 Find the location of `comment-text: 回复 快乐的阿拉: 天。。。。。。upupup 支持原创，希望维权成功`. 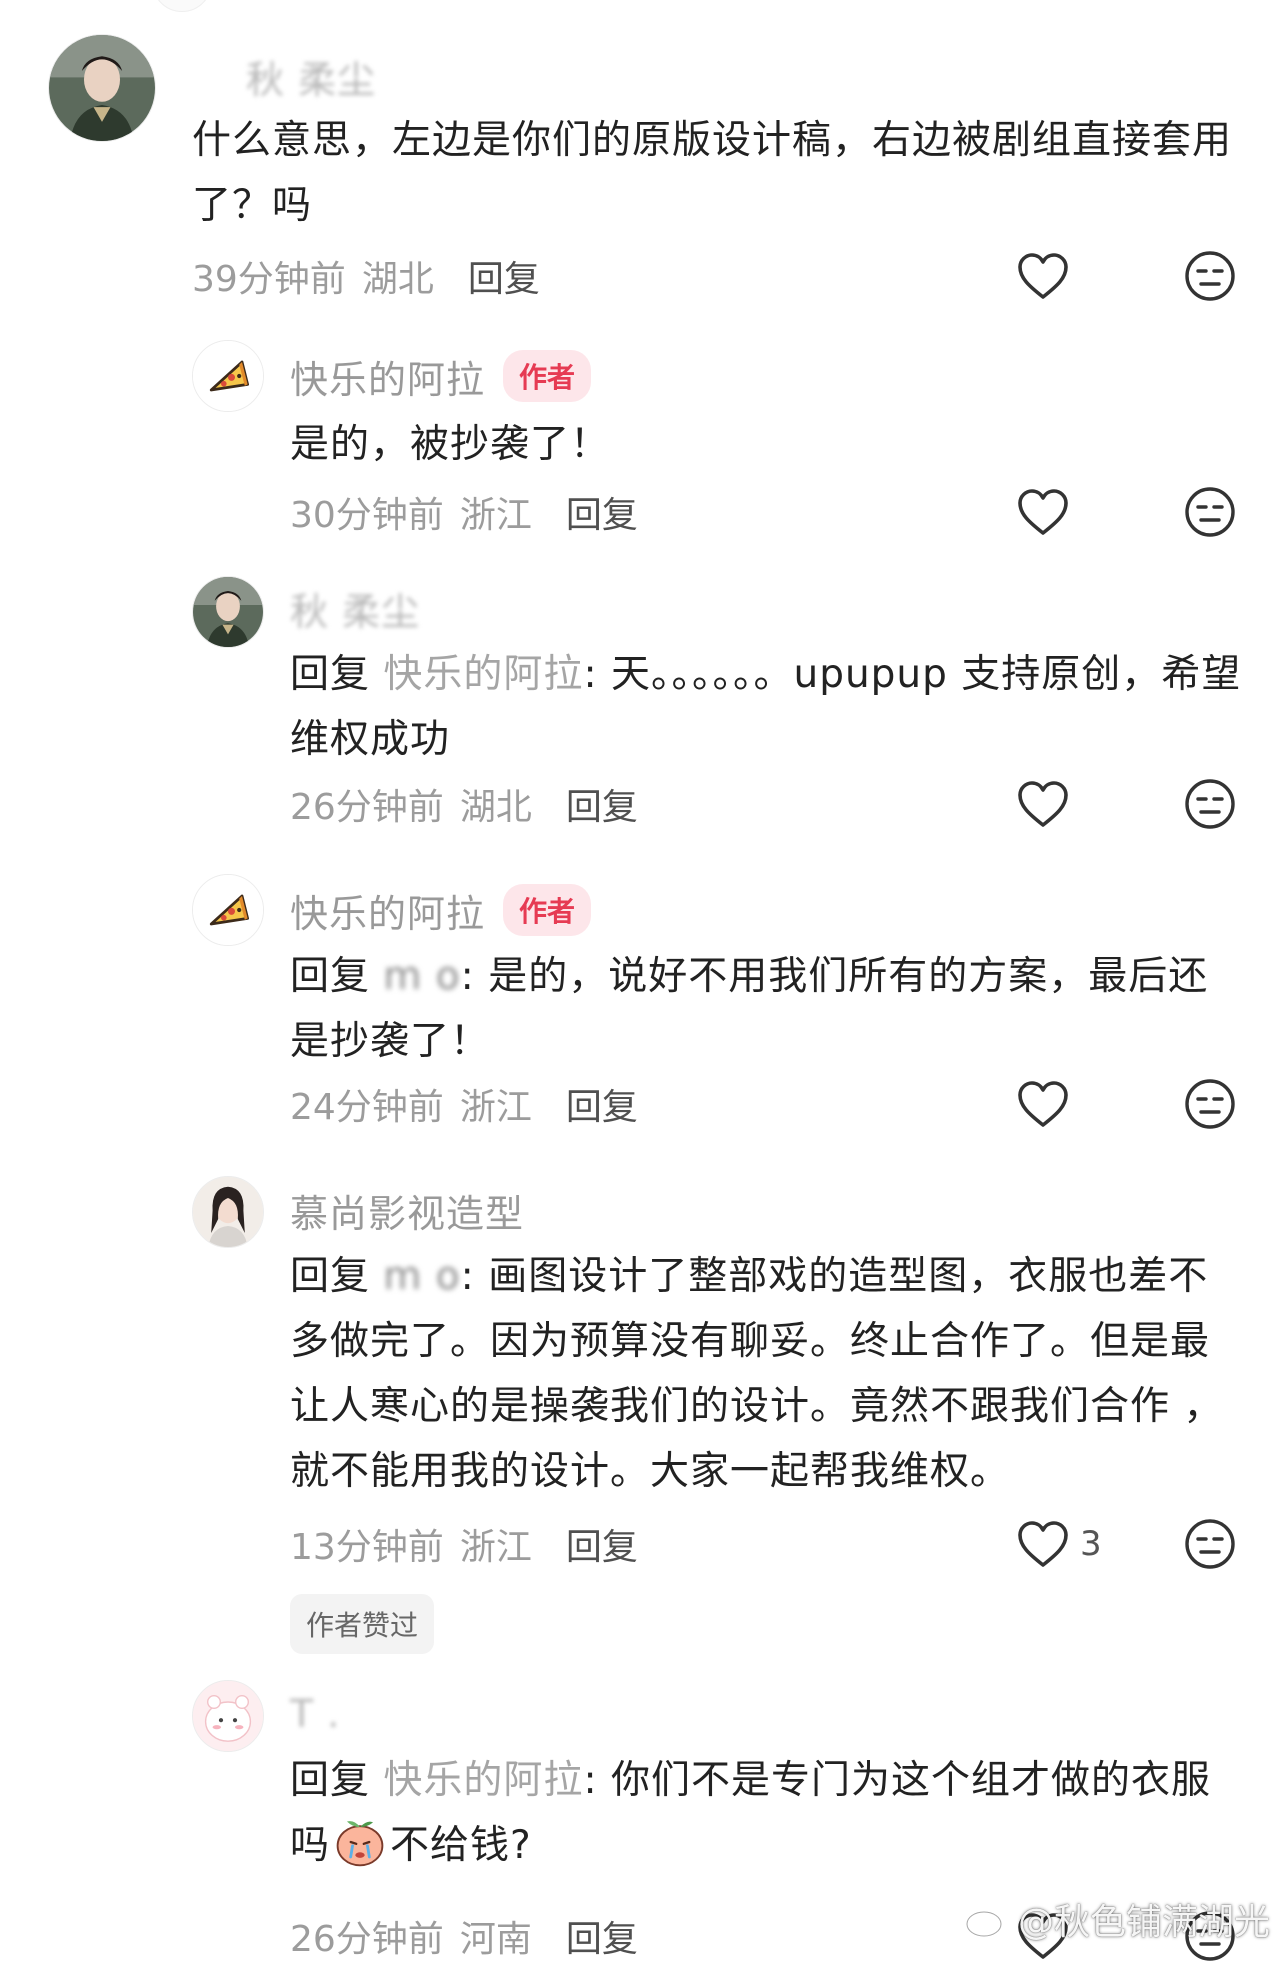

comment-text: 回复 快乐的阿拉: 天。。。。。。upupup 支持原创，希望维权成功 is located at coordinates (766, 707).